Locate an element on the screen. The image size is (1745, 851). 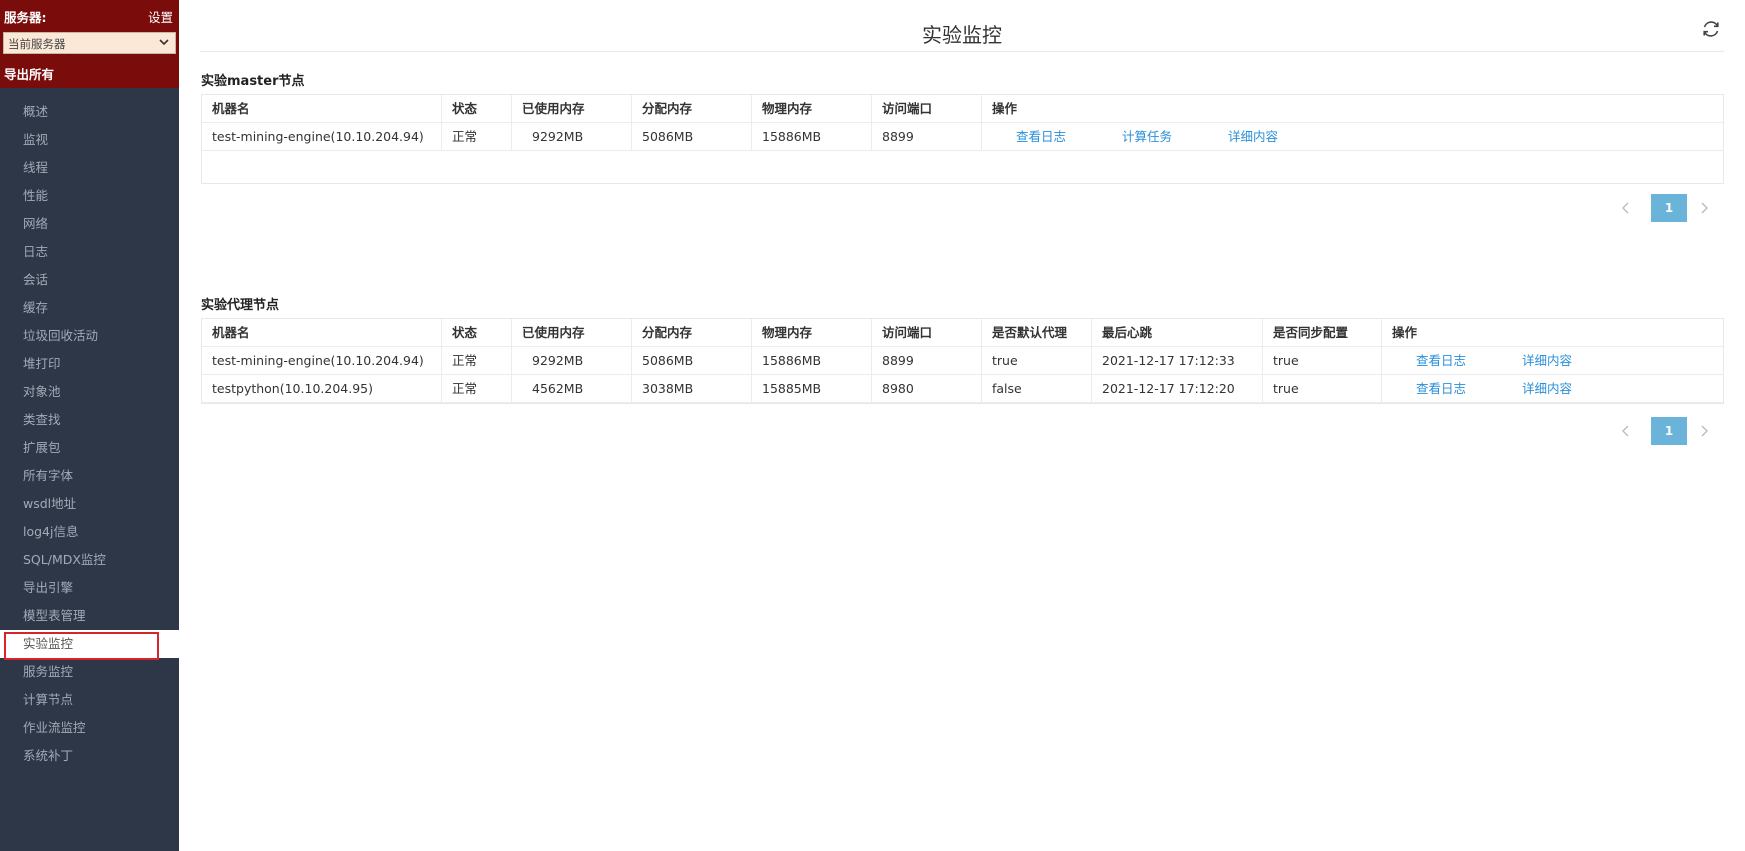
col-used-mem: 已使用内存 is located at coordinates (572, 332).